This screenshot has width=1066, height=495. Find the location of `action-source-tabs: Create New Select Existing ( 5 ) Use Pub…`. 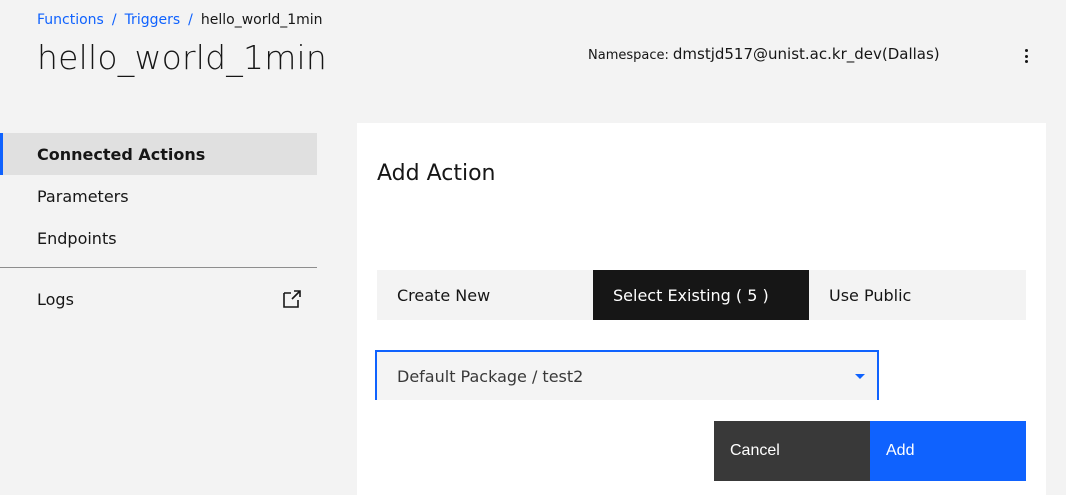

action-source-tabs: Create New Select Existing ( 5 ) Use Pub… is located at coordinates (701, 295).